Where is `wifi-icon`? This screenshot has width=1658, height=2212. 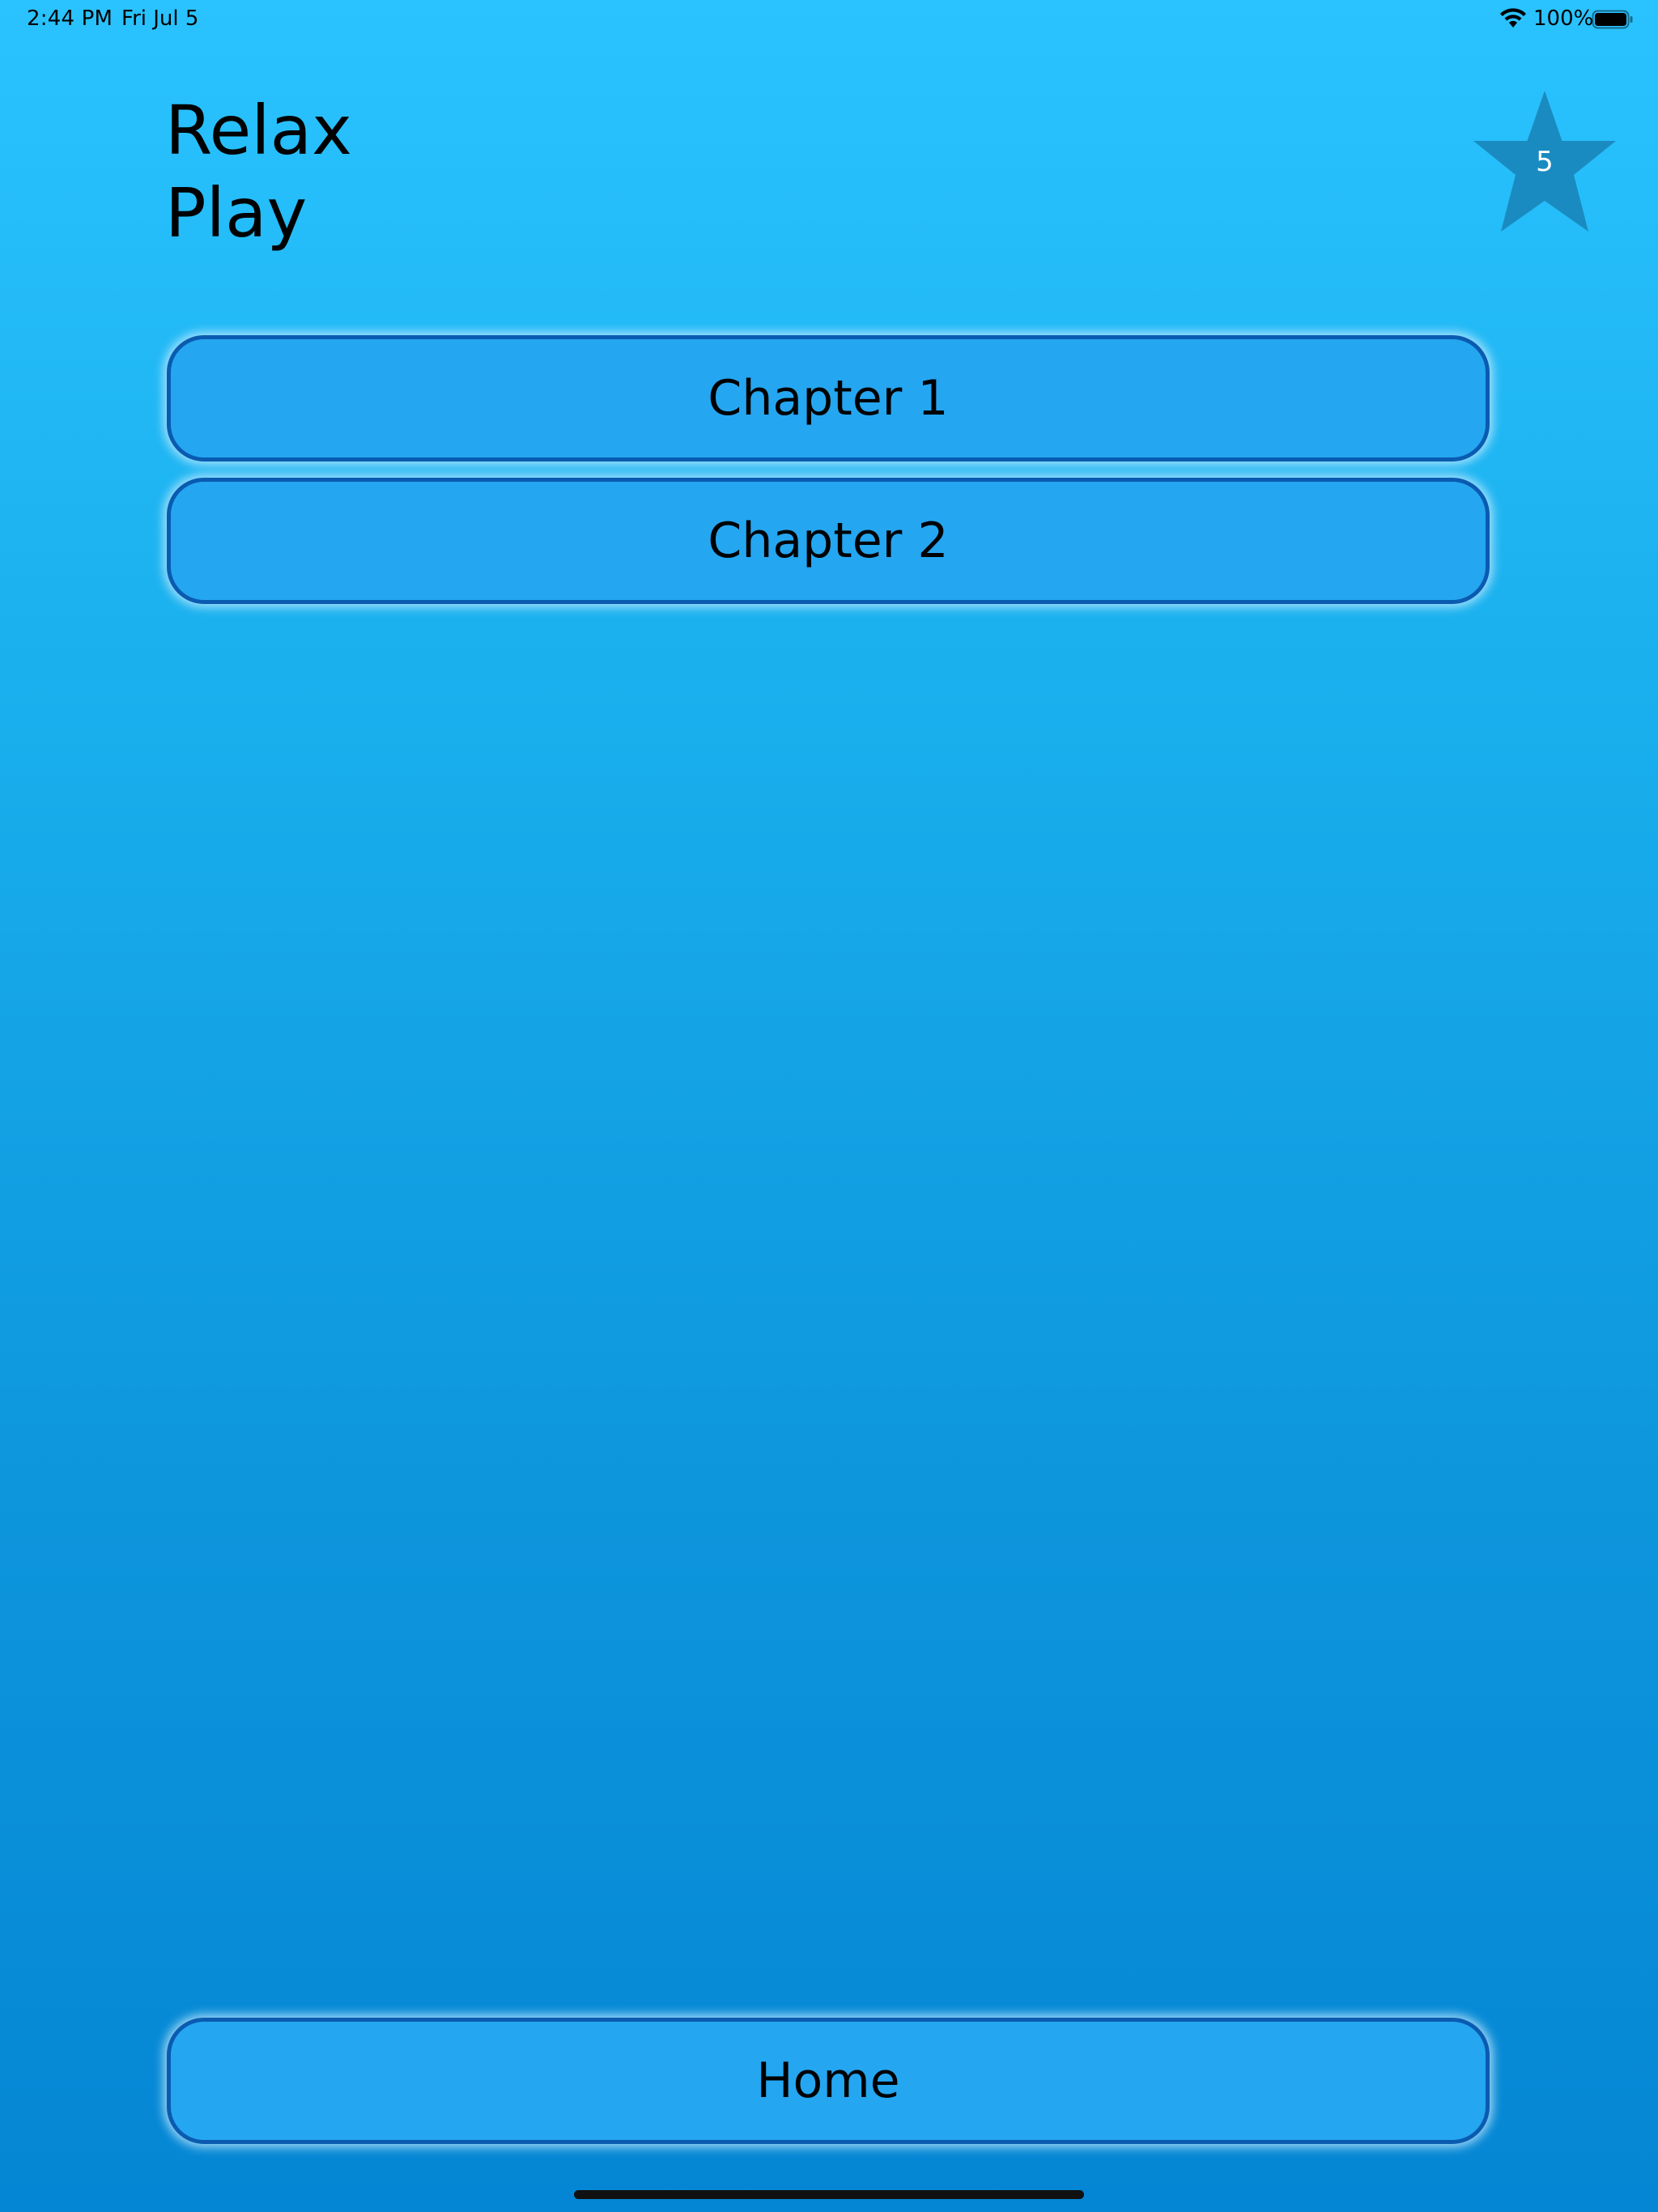 wifi-icon is located at coordinates (1513, 19).